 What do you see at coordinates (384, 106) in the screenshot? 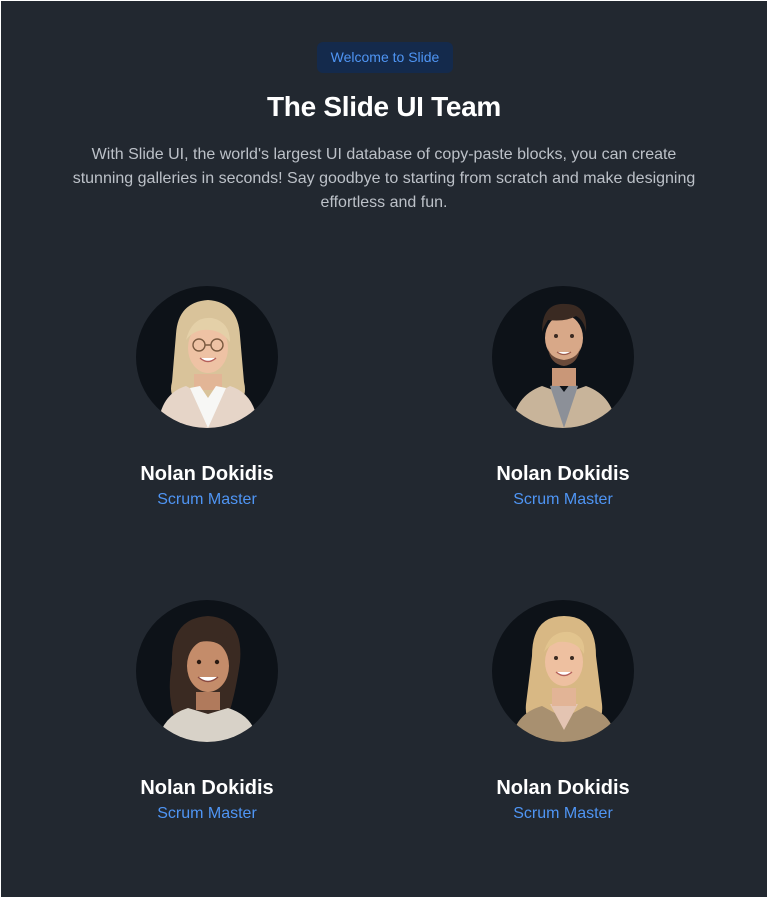
I see `section-title: The Slide UI Team` at bounding box center [384, 106].